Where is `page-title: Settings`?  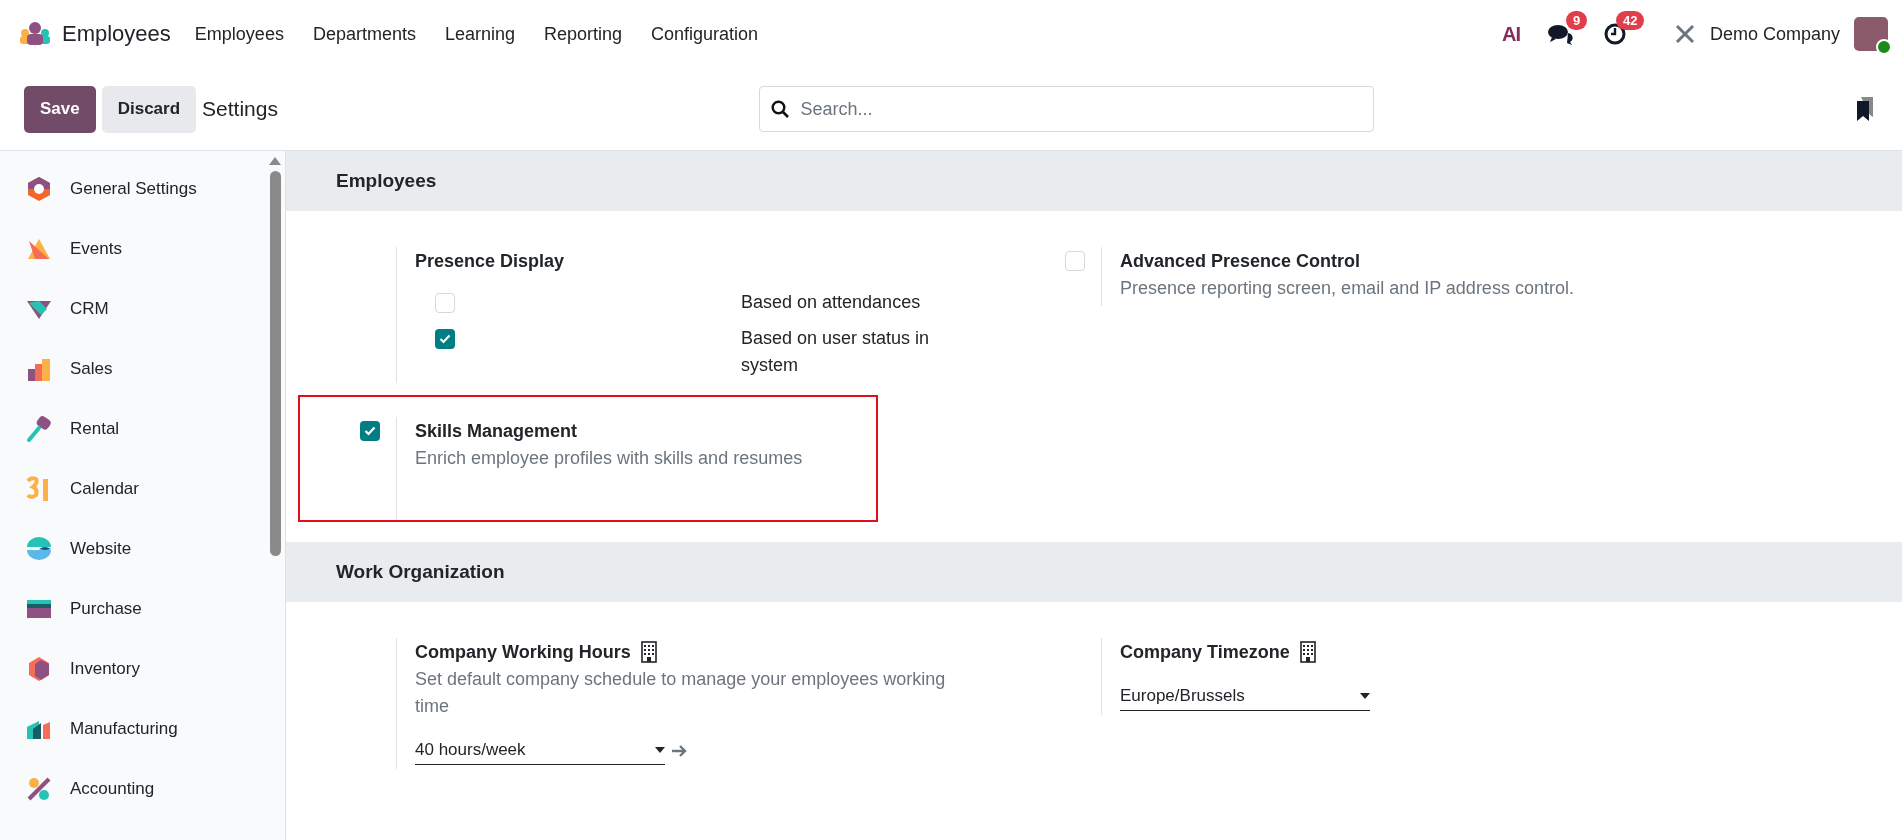 page-title: Settings is located at coordinates (240, 109).